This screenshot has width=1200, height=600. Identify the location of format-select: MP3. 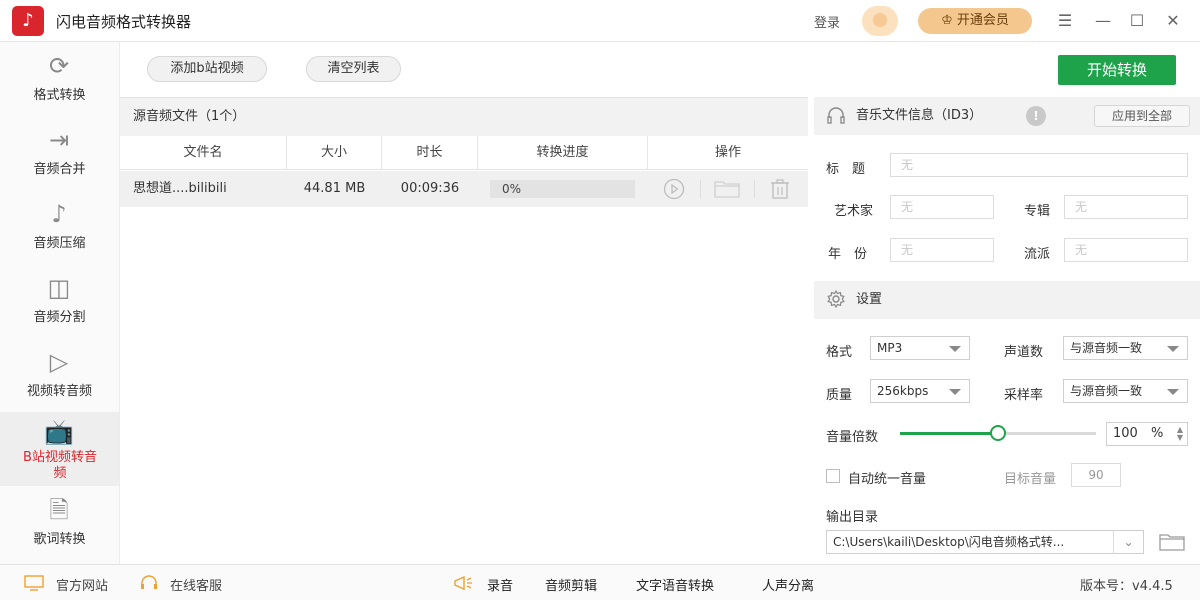
(920, 348).